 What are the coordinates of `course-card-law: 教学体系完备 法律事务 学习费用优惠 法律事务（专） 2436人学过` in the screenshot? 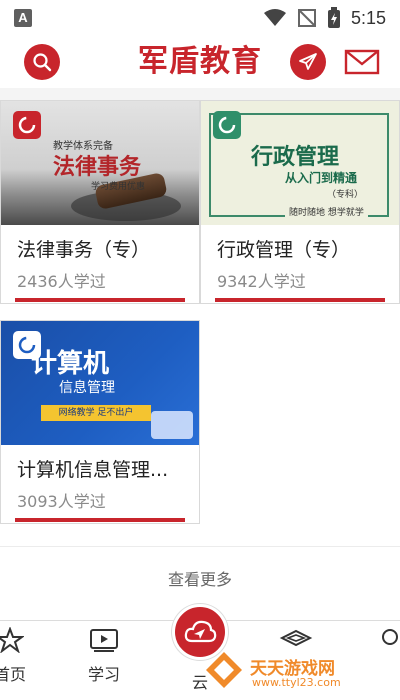 It's located at (100, 202).